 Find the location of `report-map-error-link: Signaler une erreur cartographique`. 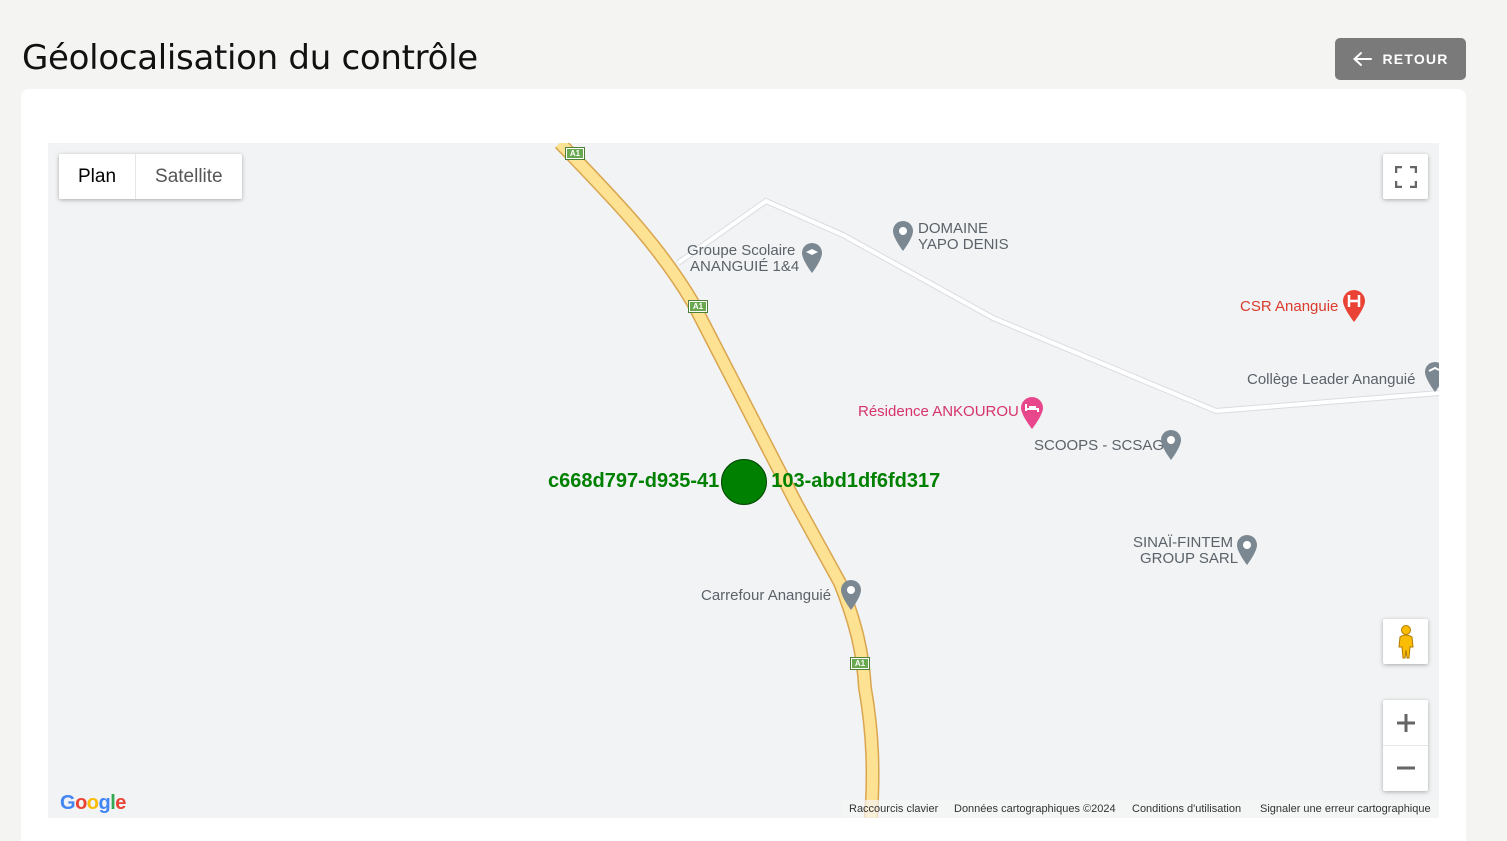

report-map-error-link: Signaler une erreur cartographique is located at coordinates (1345, 809).